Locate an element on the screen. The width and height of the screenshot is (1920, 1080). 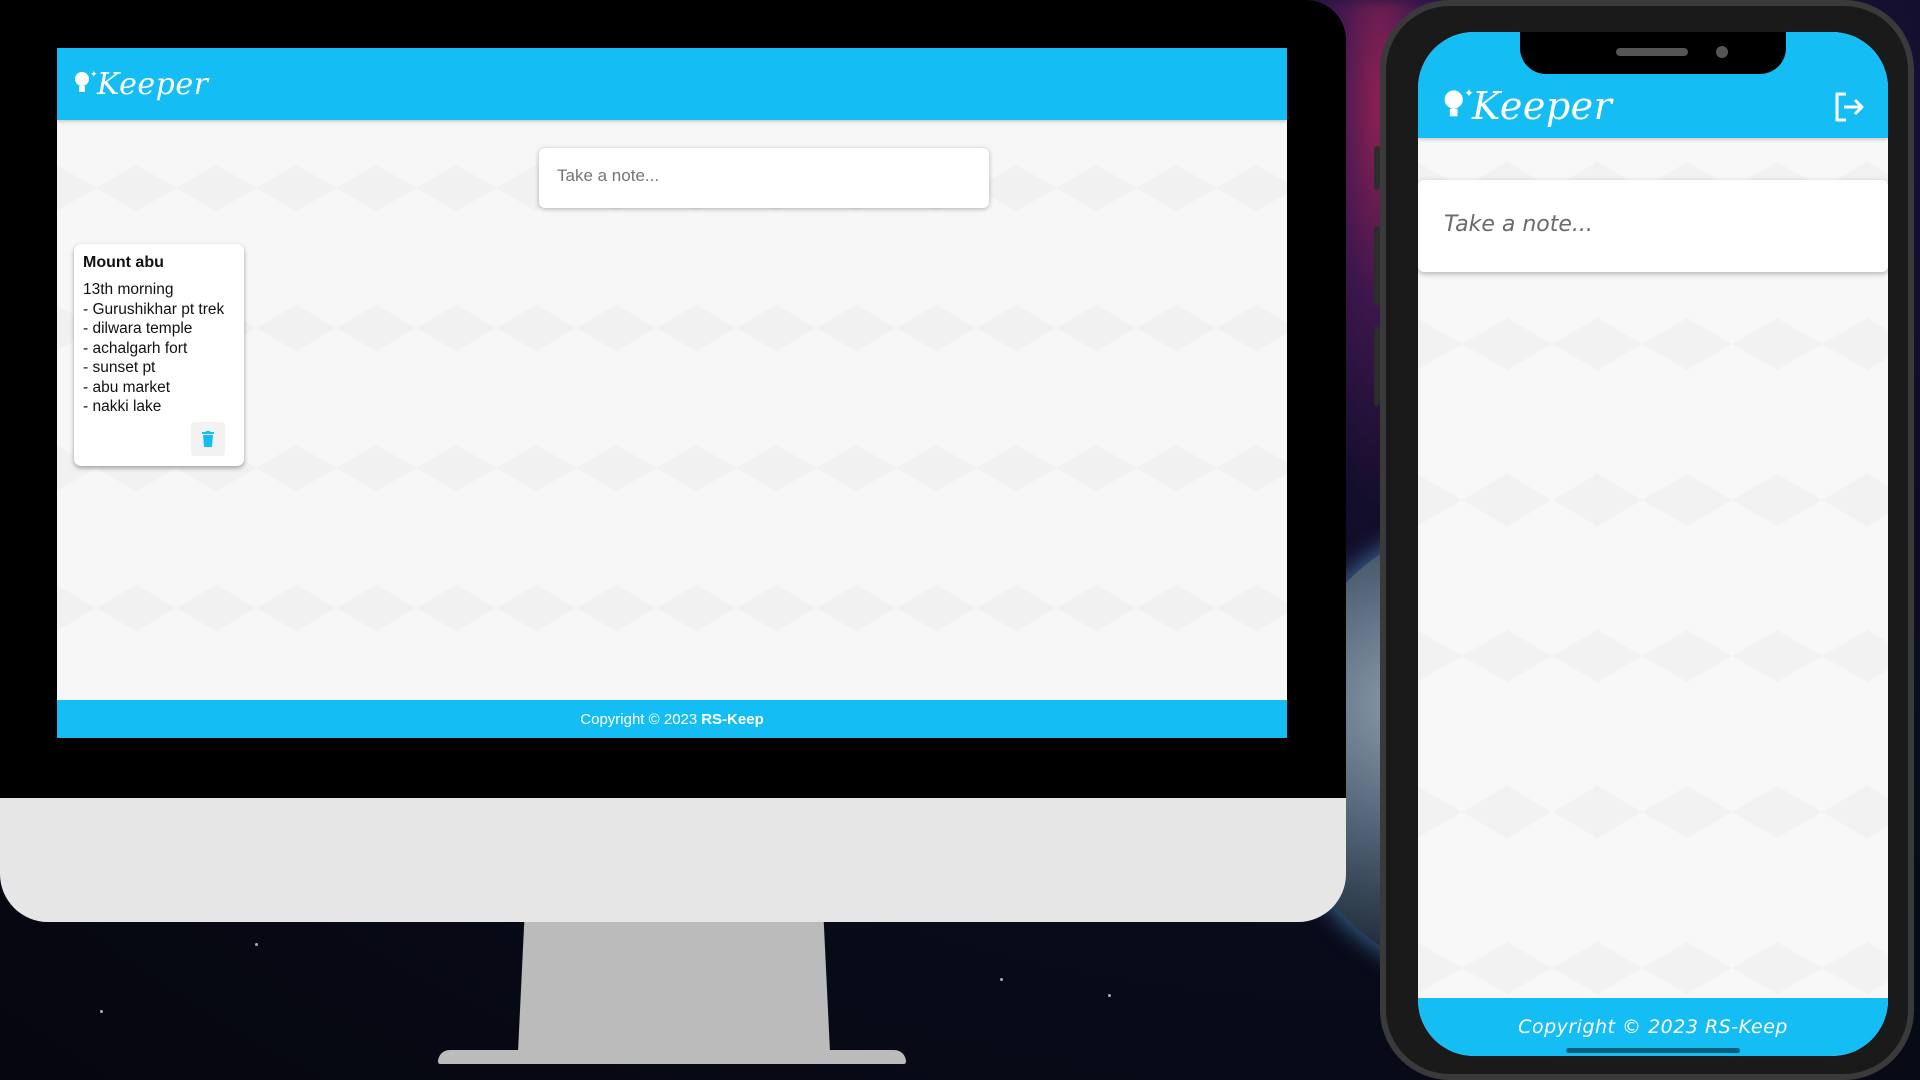
desktop-monitor-stand is located at coordinates (674, 987).